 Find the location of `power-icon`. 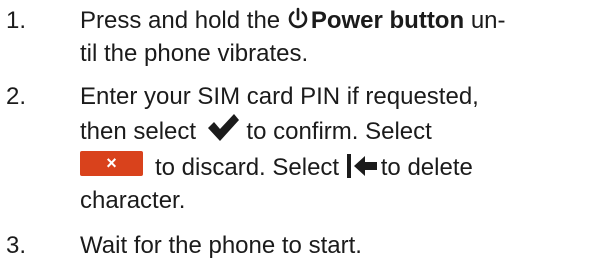

power-icon is located at coordinates (298, 23).